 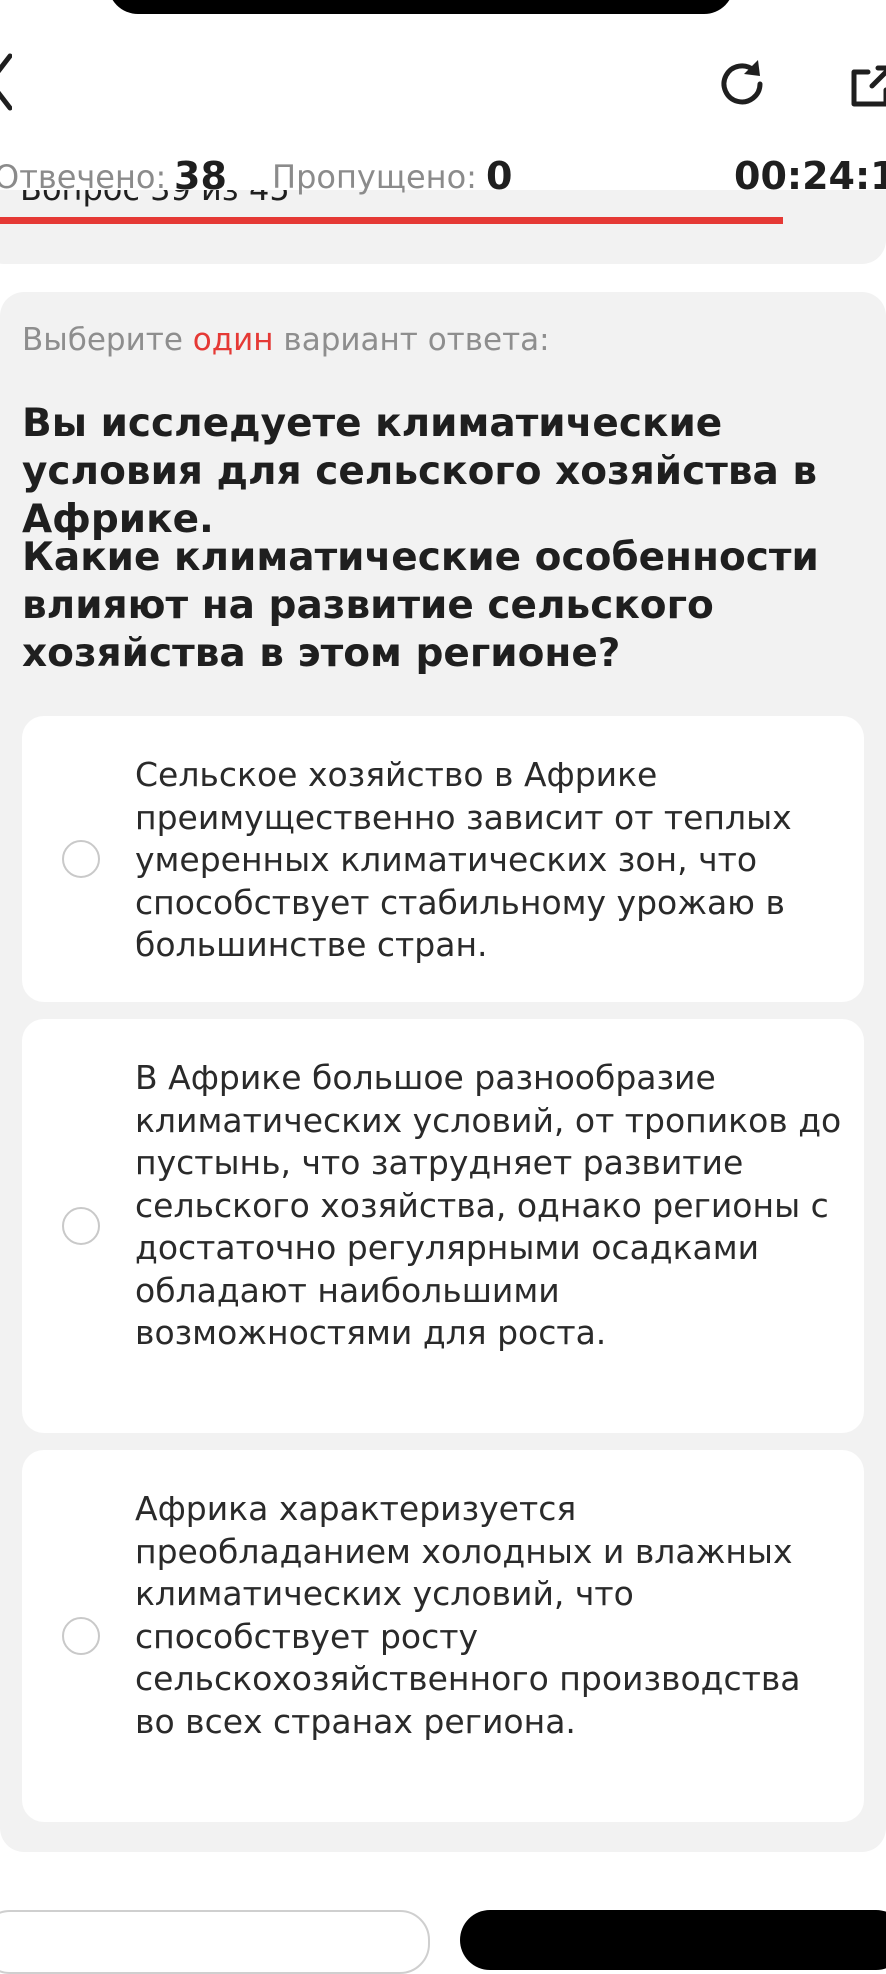 I want to click on stats-bar: Отвечено: 38 Пропущено: 0 00:24:12, so click(x=443, y=180).